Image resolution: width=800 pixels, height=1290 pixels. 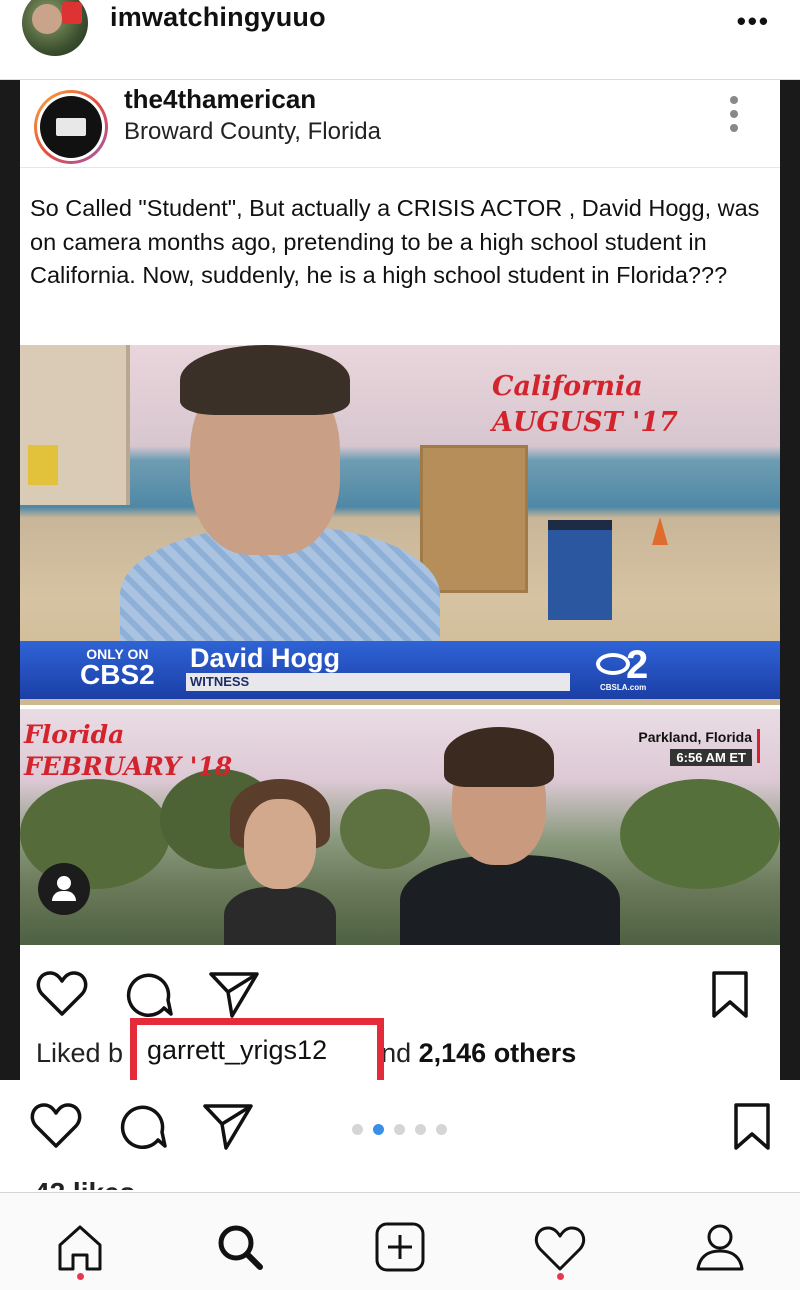 I want to click on cbs-logo-icon: 2 CBSLA.com, so click(x=626, y=668).